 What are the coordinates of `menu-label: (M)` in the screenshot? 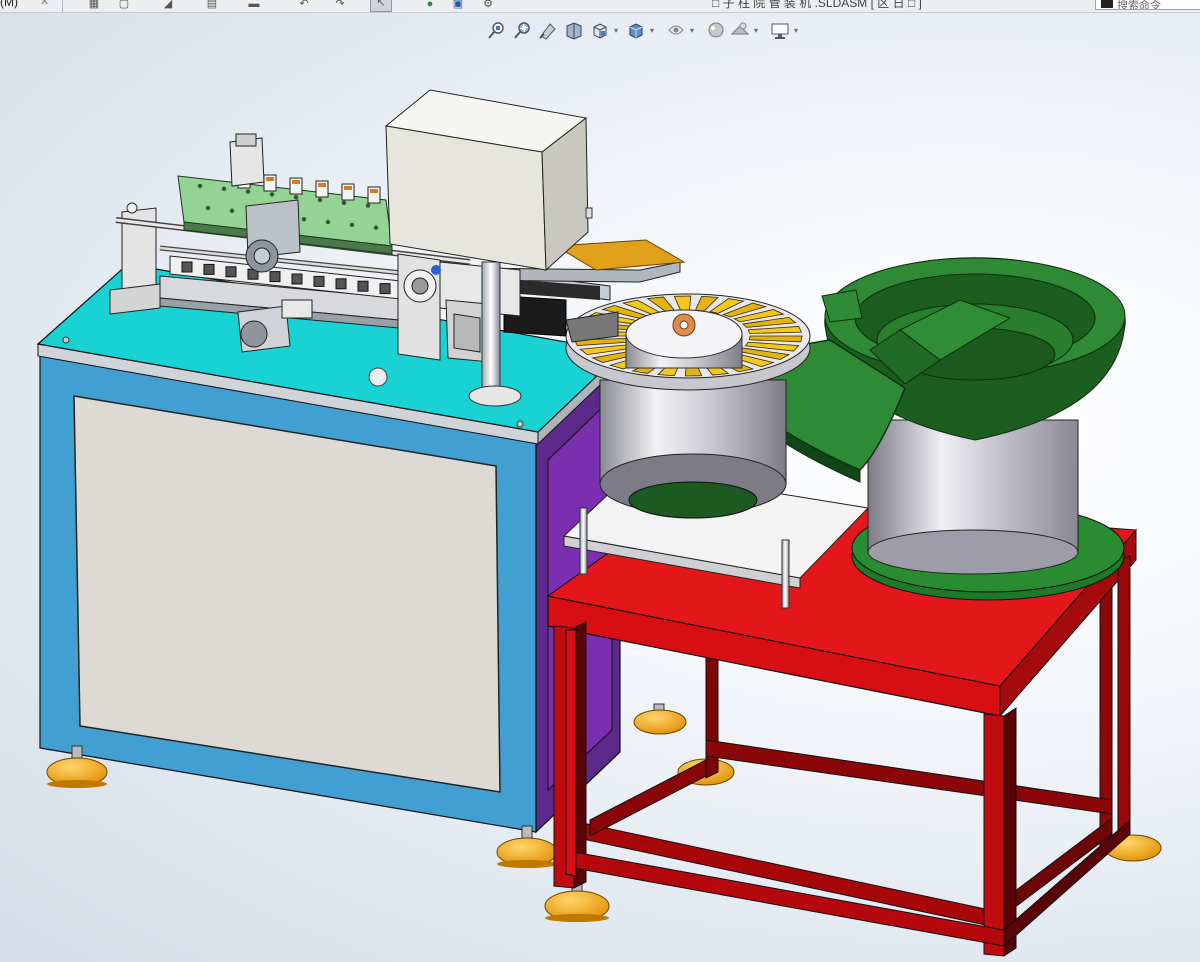 It's located at (9, 4).